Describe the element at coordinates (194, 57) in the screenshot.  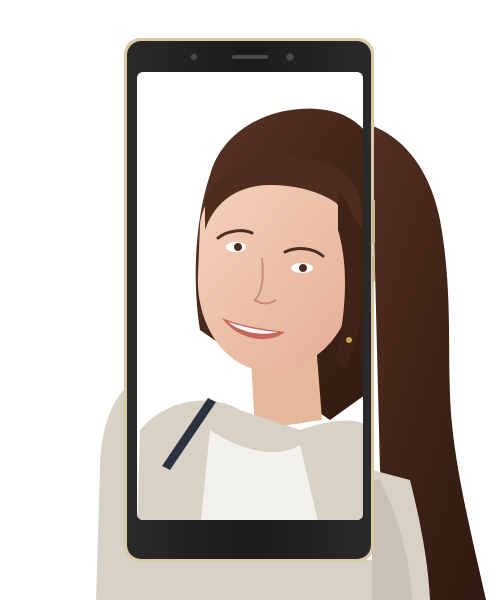
I see `sensor-icon` at that location.